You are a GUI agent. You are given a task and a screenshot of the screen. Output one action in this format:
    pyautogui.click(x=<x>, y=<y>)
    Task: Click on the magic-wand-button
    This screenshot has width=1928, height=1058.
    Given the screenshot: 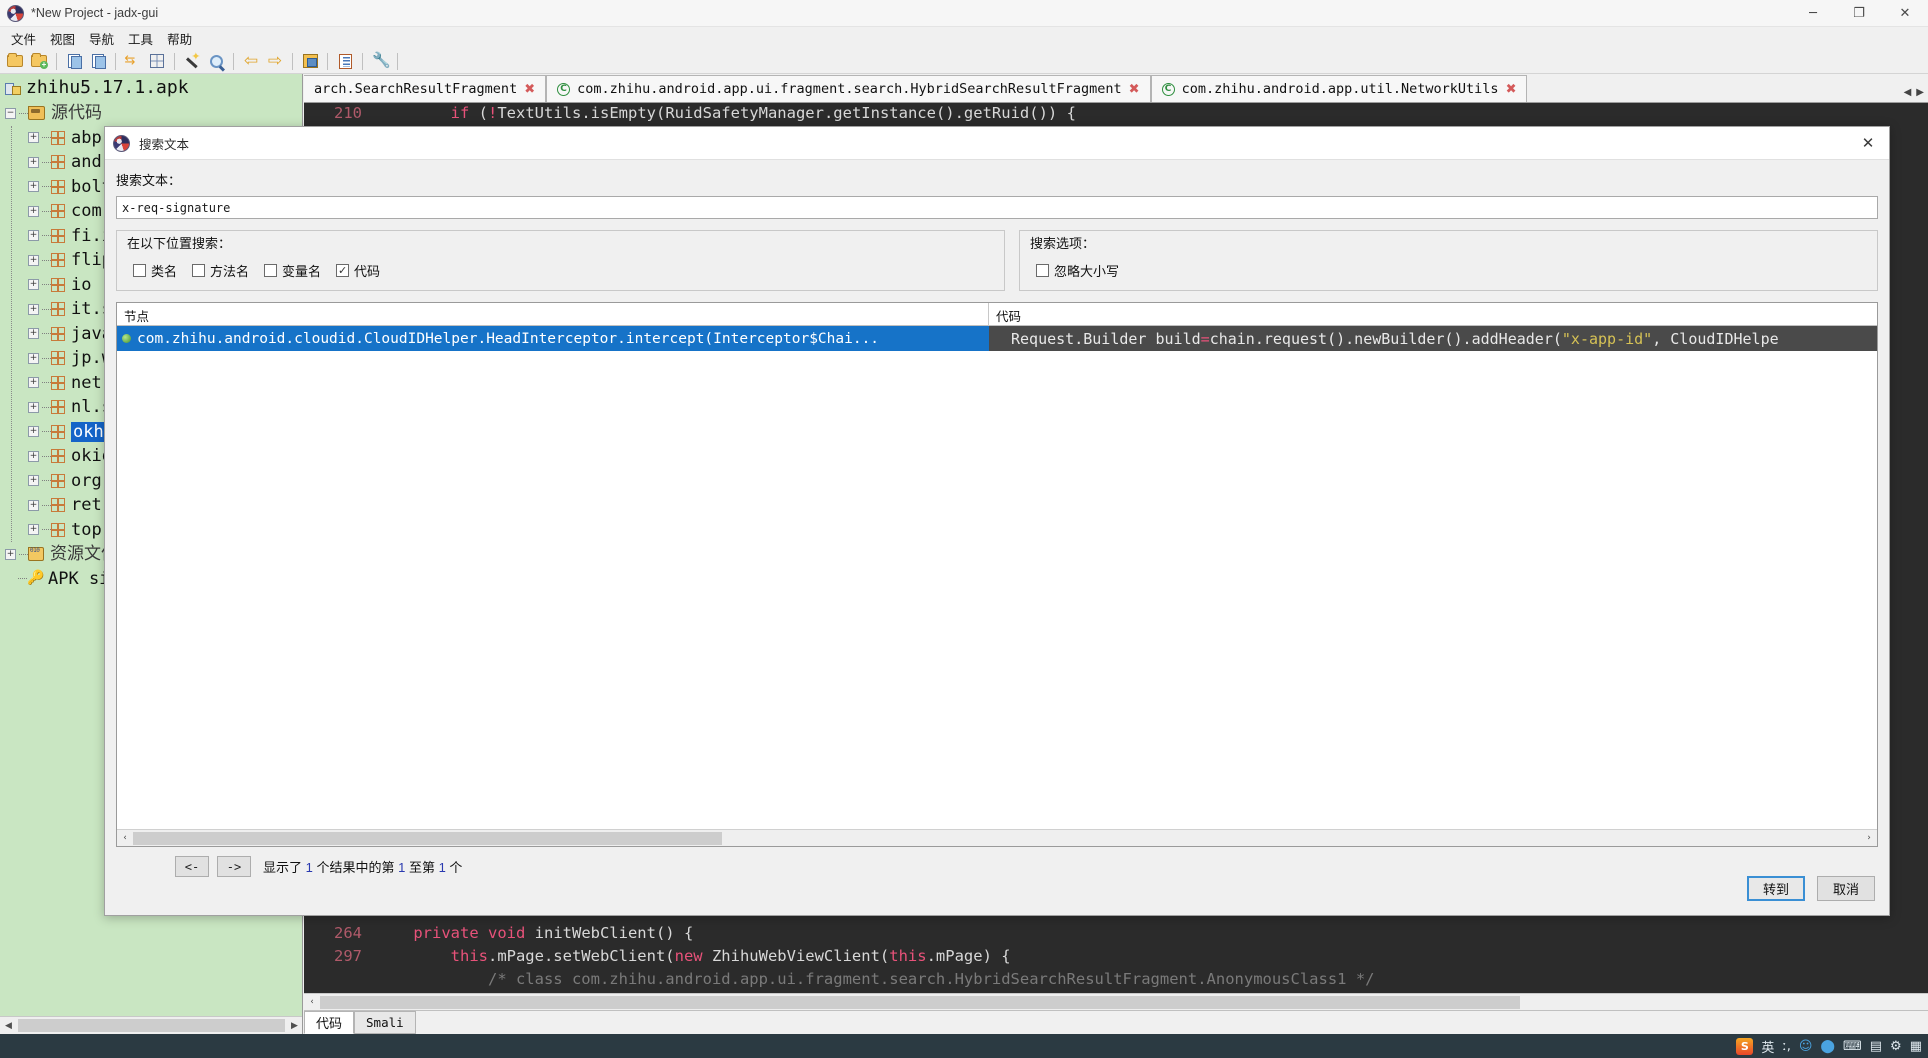 What is the action you would take?
    pyautogui.click(x=192, y=61)
    